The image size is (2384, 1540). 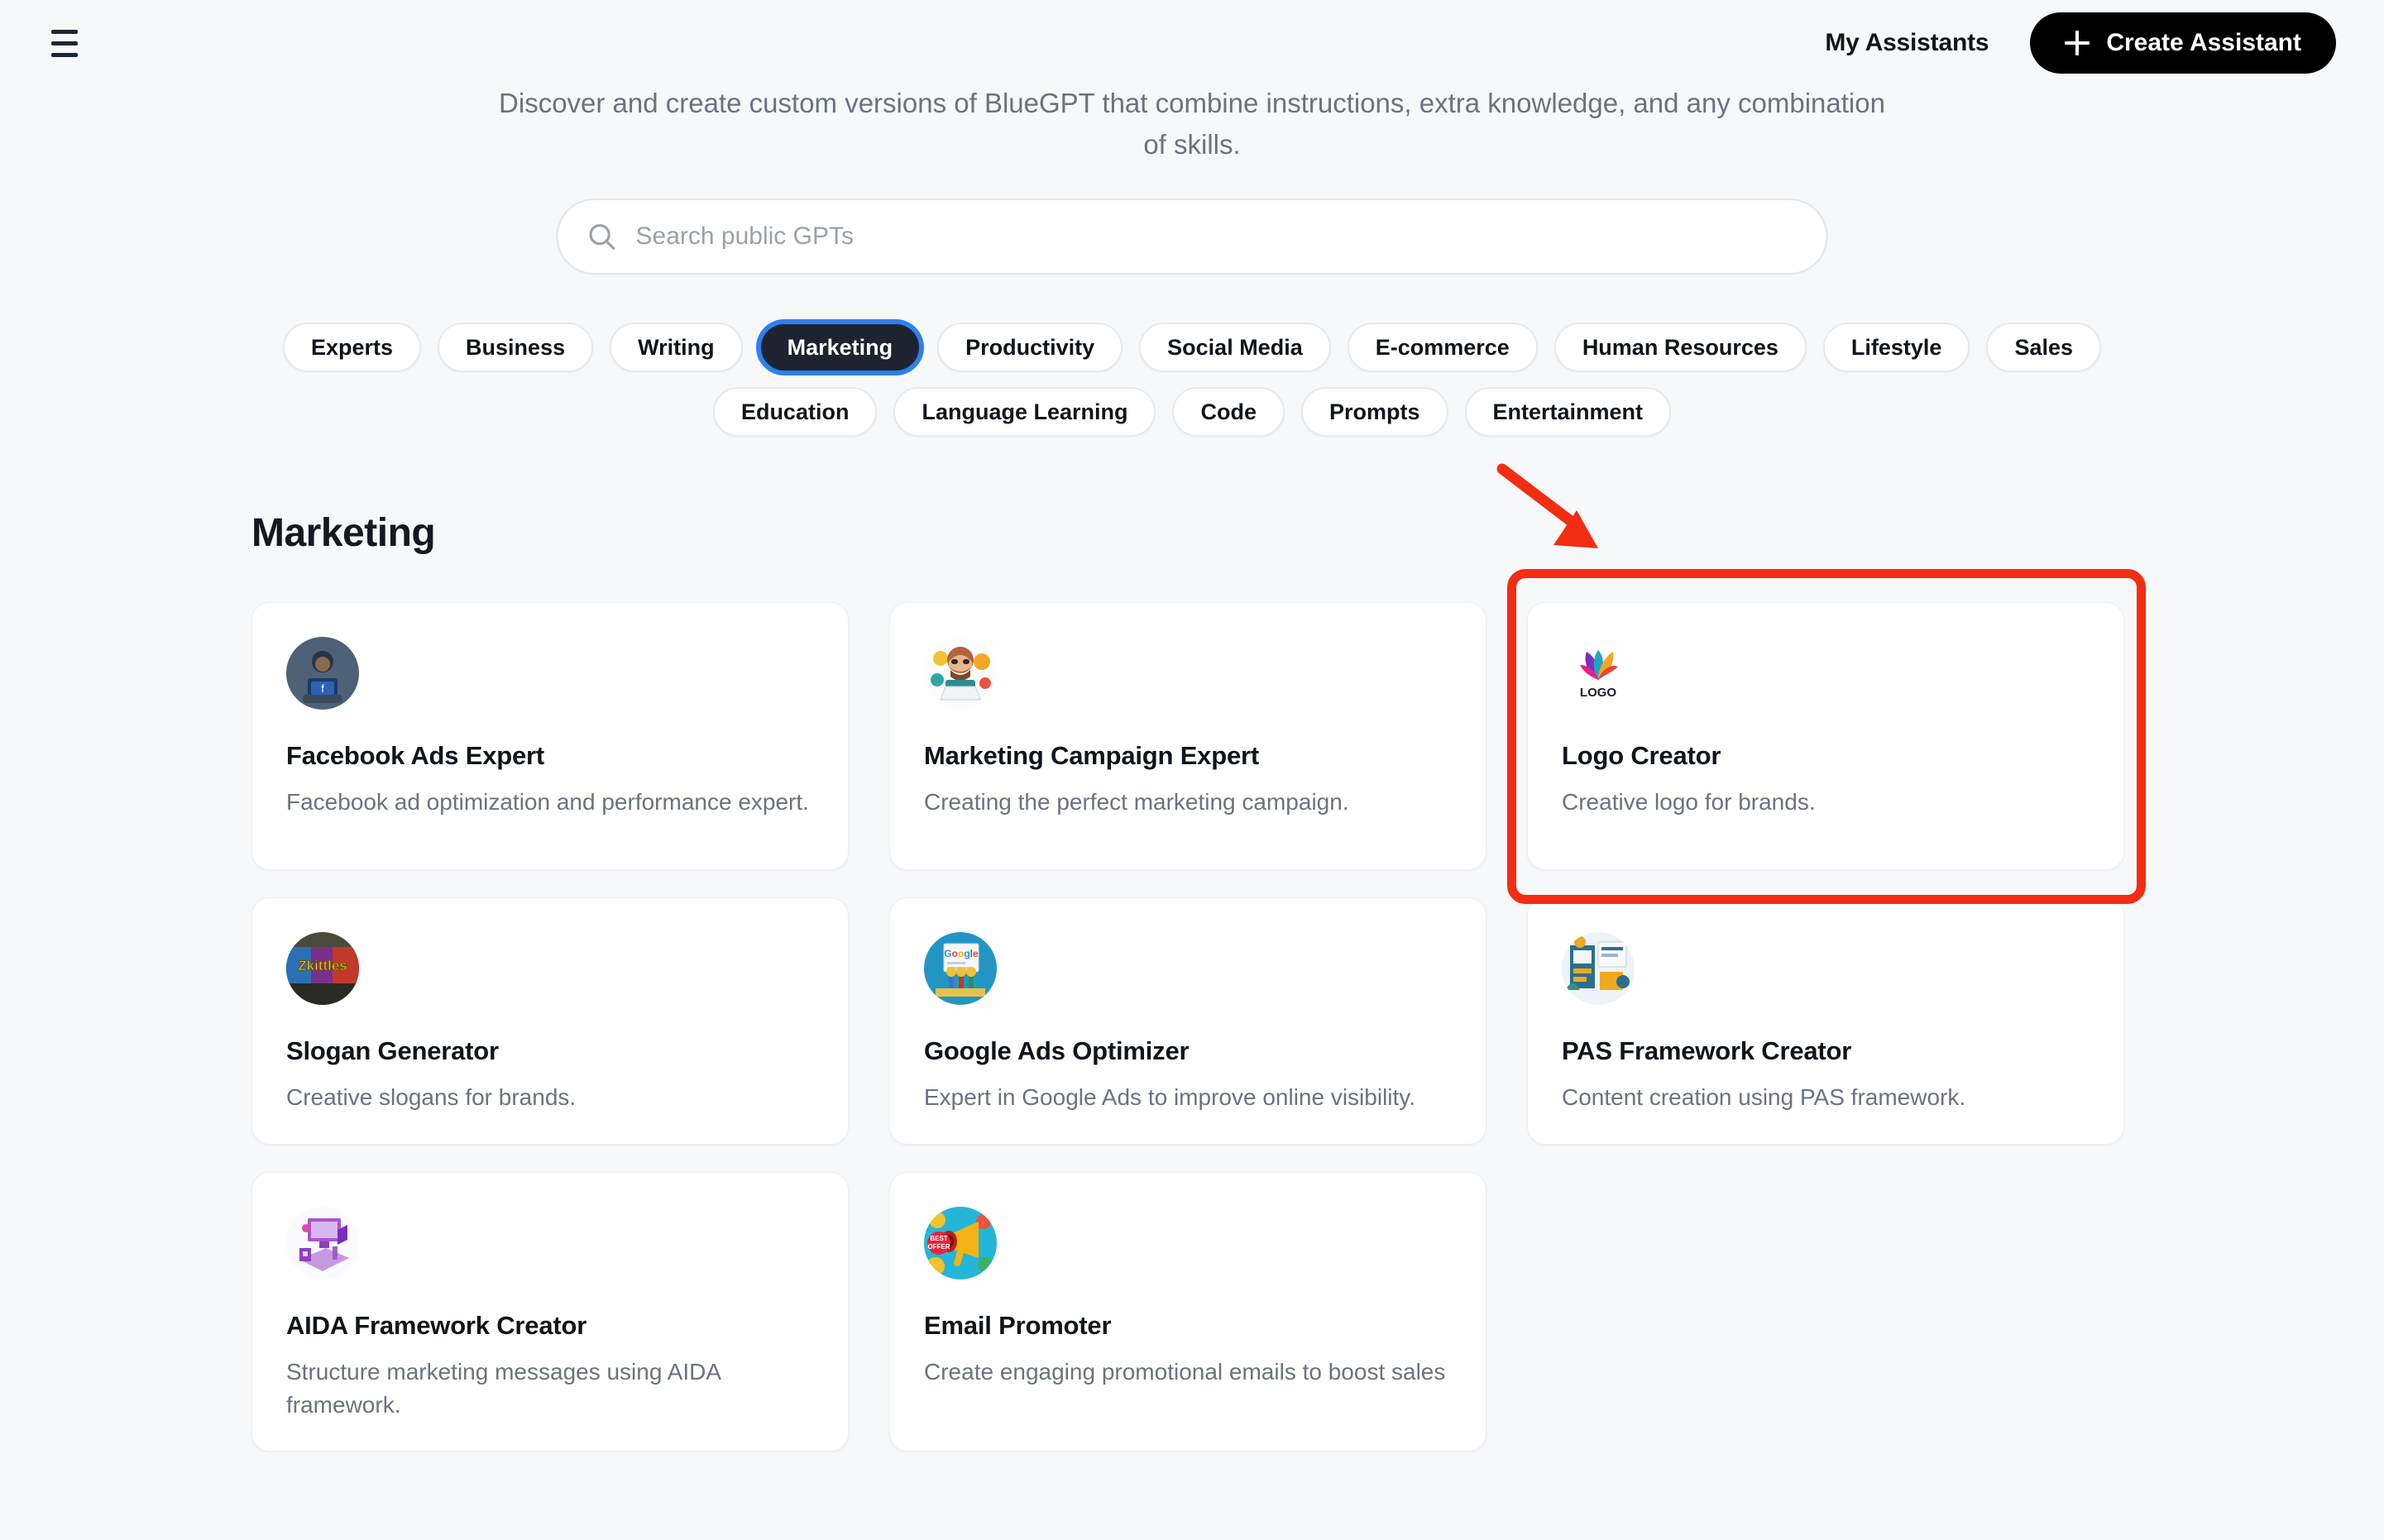 What do you see at coordinates (1896, 347) in the screenshot?
I see `category-pill-lifestyle: Lifestyle` at bounding box center [1896, 347].